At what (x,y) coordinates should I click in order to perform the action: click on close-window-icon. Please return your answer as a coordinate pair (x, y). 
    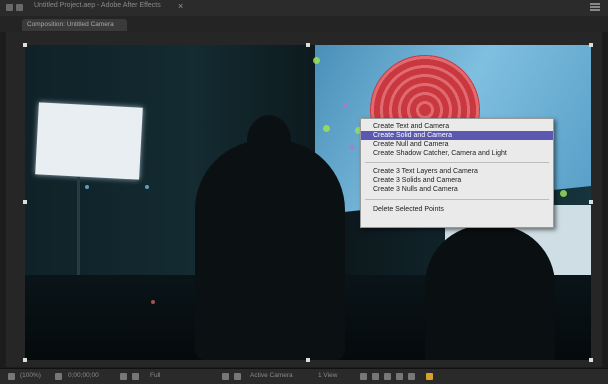
    Looking at the image, I should click on (9, 7).